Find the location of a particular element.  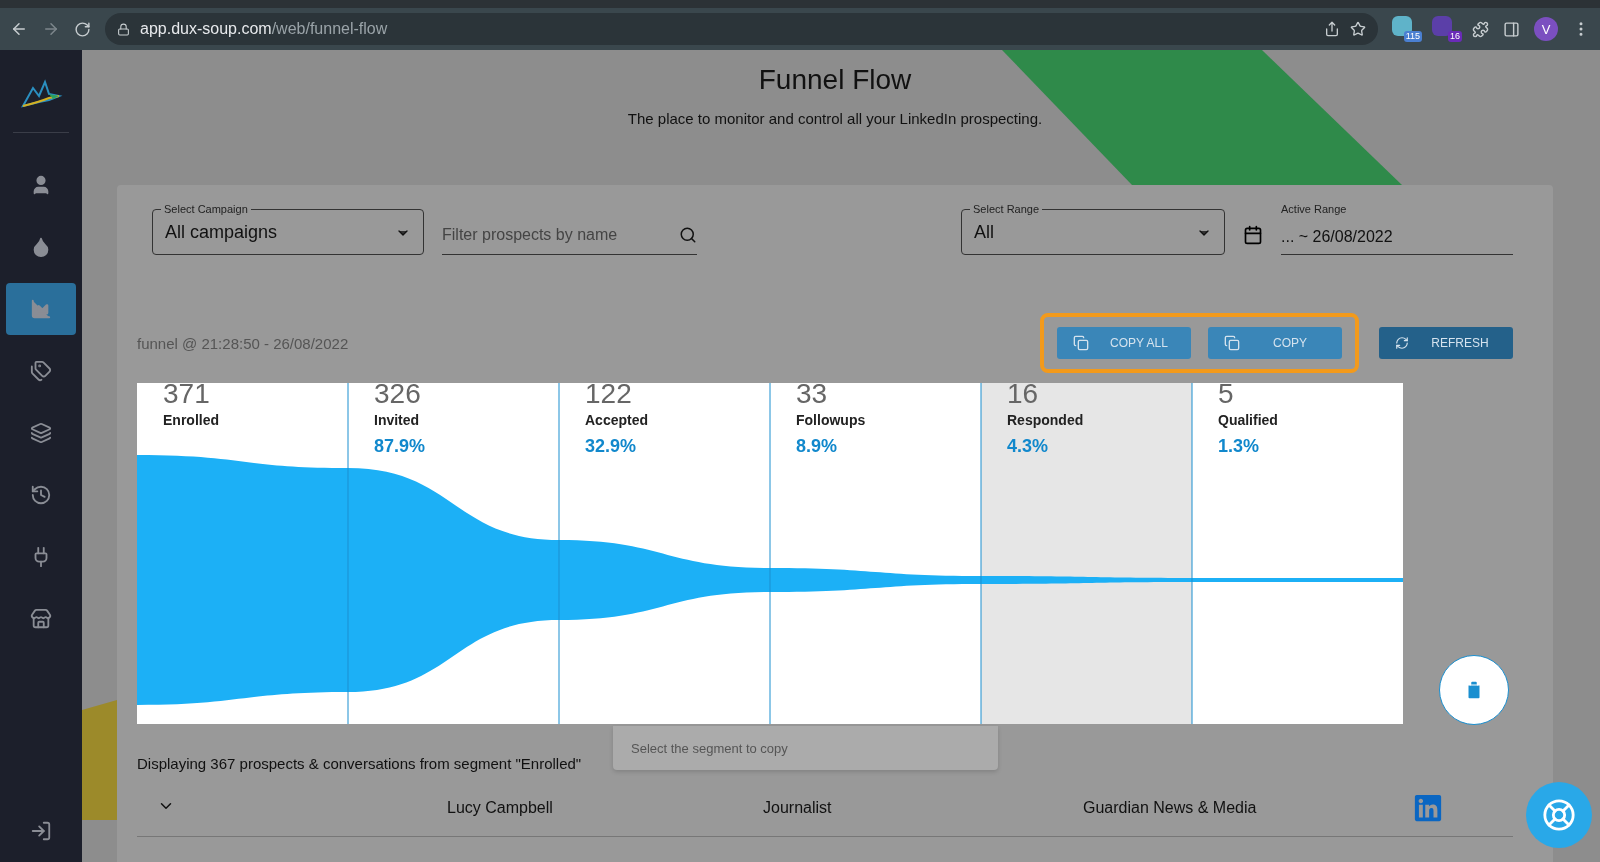

url-path: /web/funnel-flow is located at coordinates (329, 29).